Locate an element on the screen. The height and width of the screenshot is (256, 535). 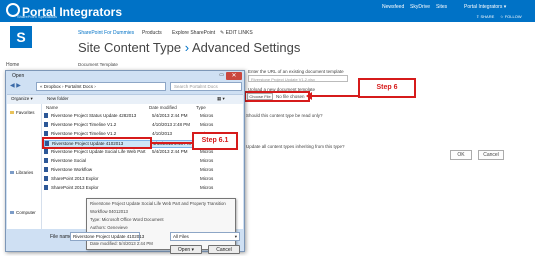
top-nav-explore: Explore SharePoint is located at coordinates (193, 33).